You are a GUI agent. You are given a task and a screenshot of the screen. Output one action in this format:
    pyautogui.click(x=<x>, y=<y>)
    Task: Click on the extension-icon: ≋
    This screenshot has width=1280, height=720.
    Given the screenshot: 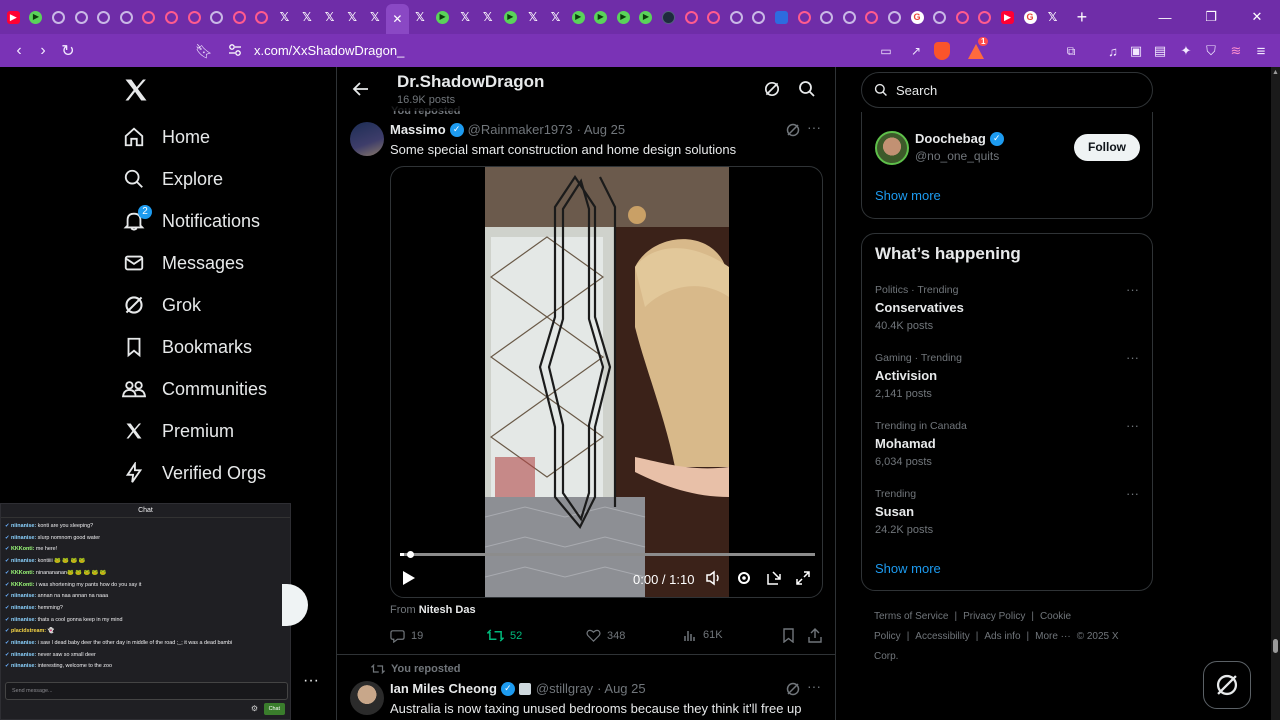 What is the action you would take?
    pyautogui.click(x=1236, y=51)
    